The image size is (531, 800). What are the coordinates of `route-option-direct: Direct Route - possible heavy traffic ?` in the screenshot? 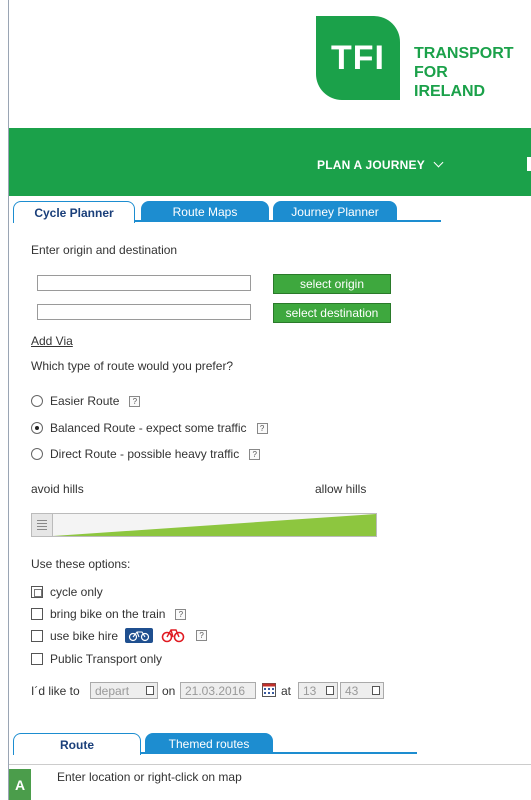 It's located at (146, 454).